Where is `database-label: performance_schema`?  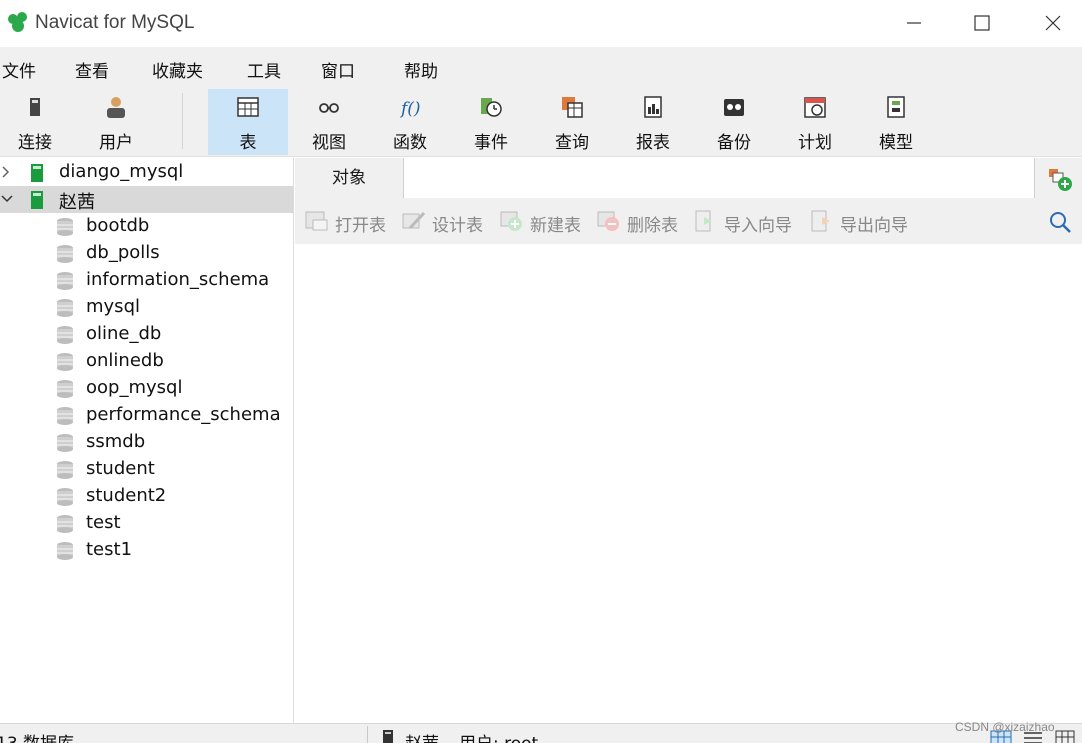
database-label: performance_schema is located at coordinates (183, 414).